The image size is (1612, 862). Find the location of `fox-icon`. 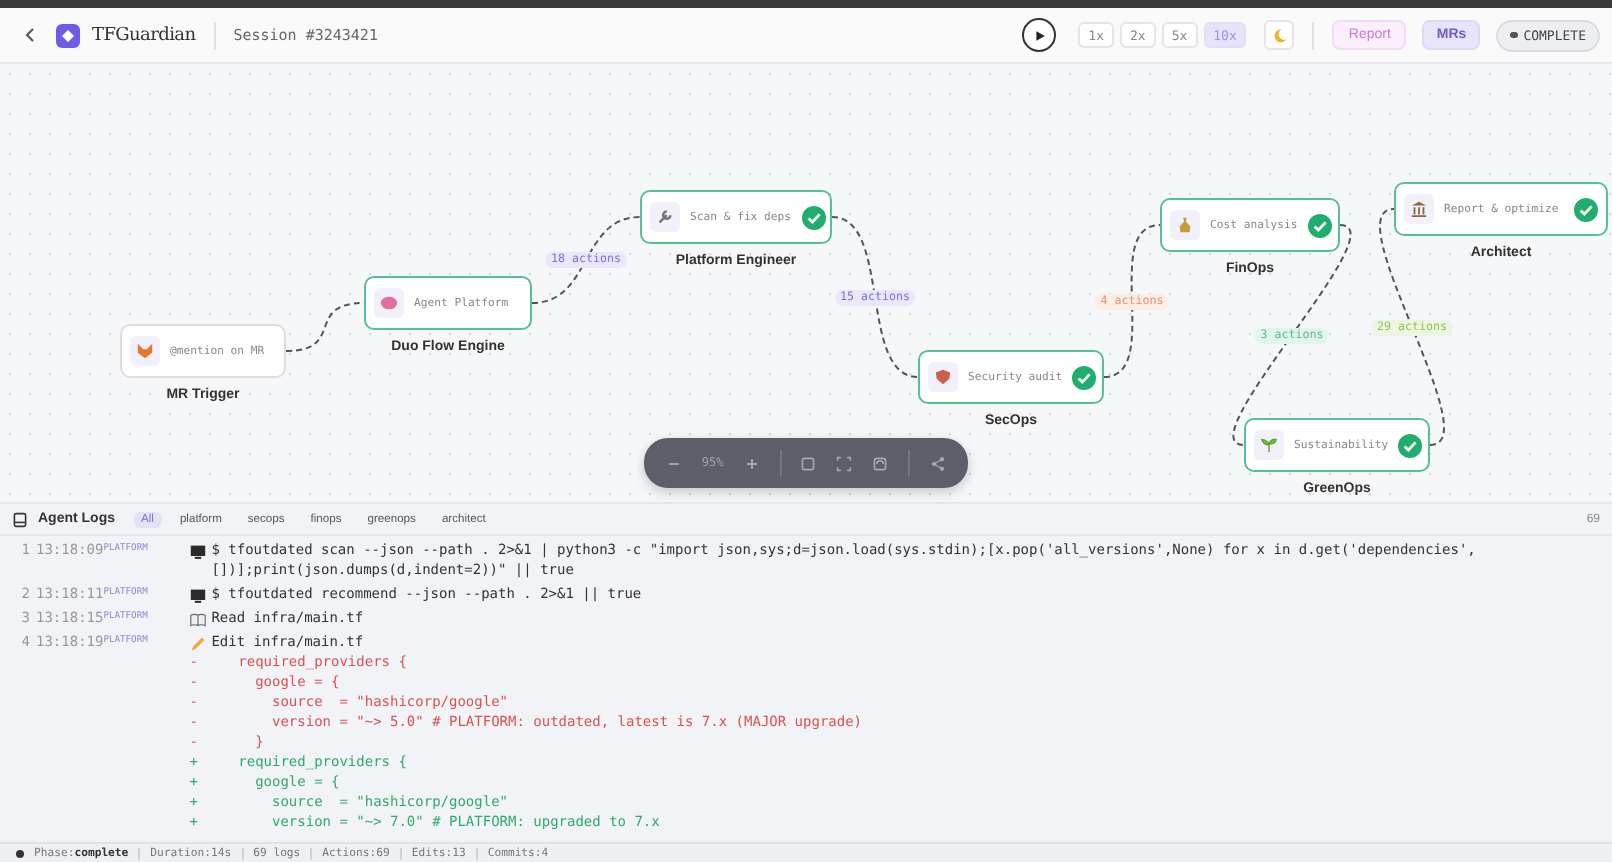

fox-icon is located at coordinates (145, 351).